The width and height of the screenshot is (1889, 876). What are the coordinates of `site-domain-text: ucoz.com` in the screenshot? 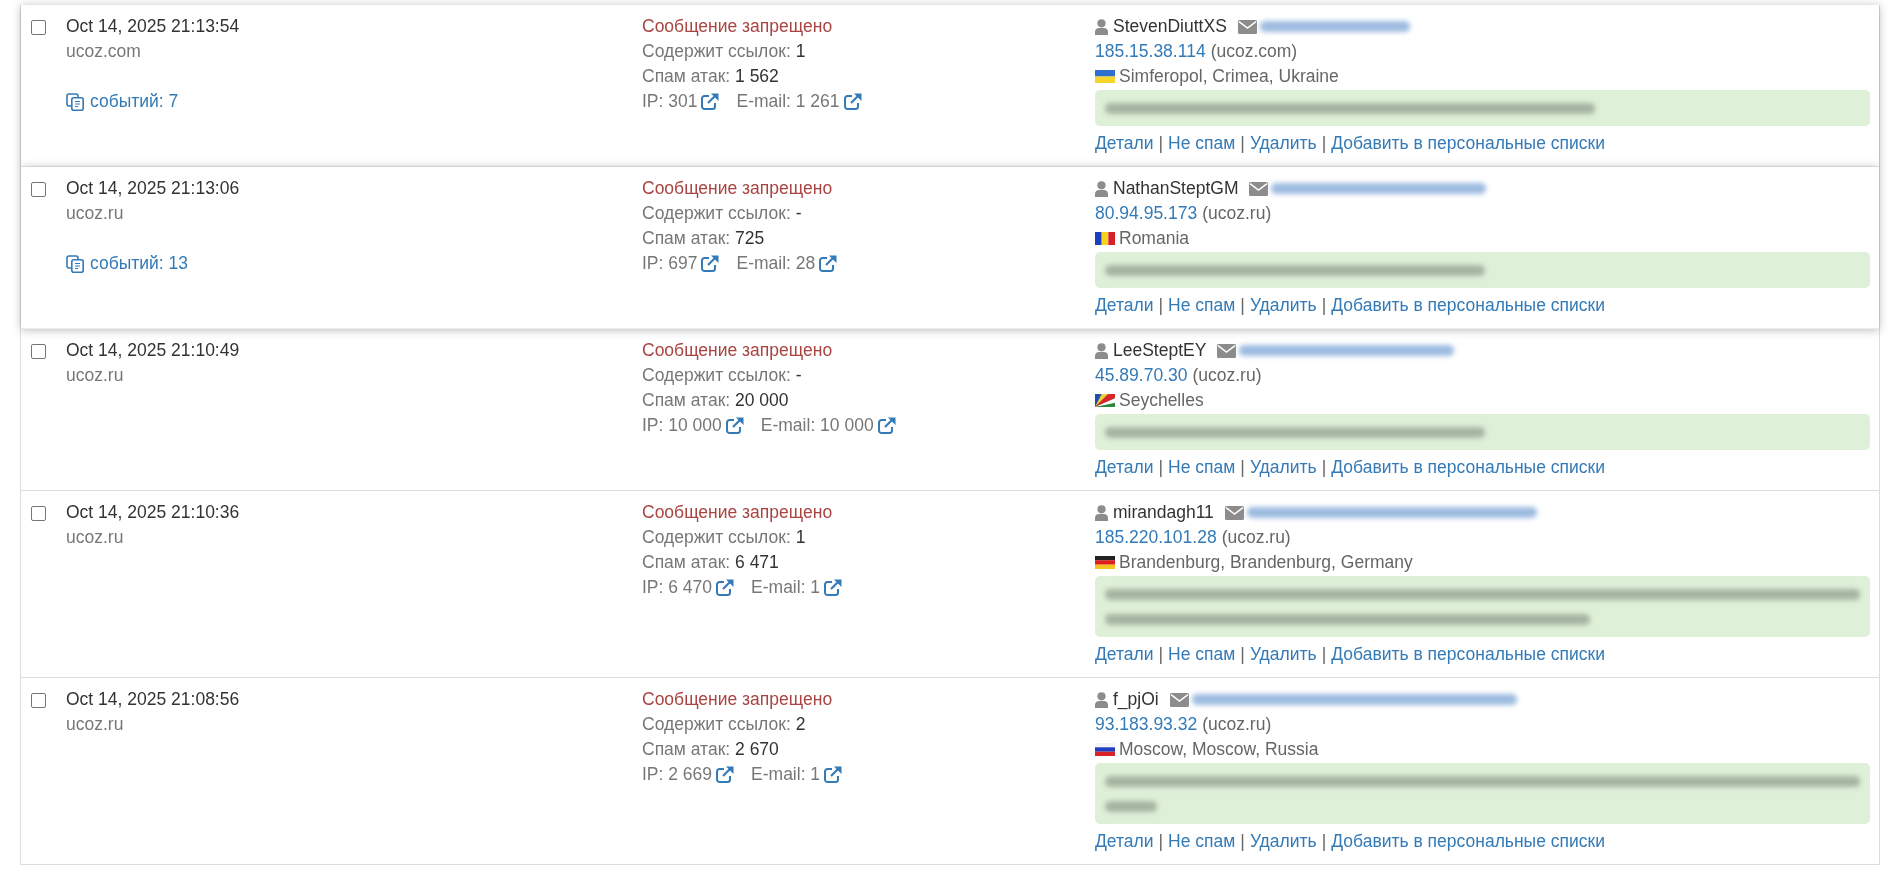 It's located at (104, 51).